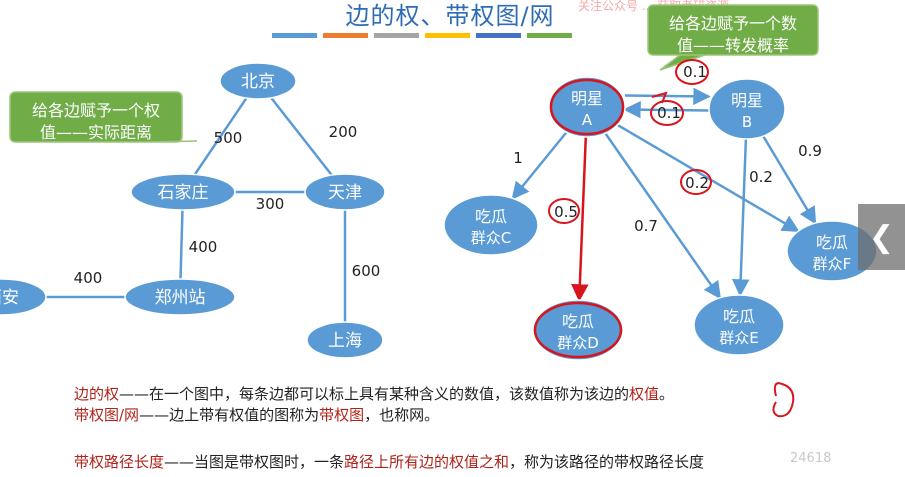  Describe the element at coordinates (607, 462) in the screenshot. I see `end-3: ，称为该路径的带权路径长度` at that location.